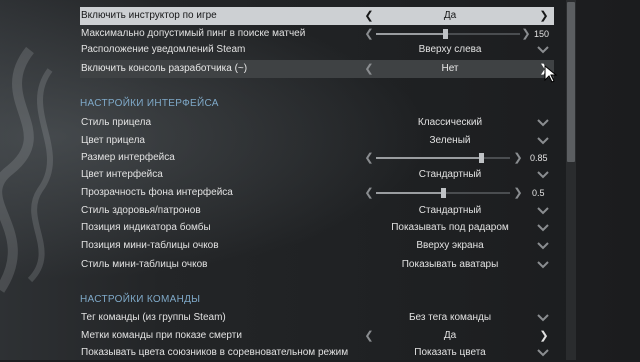 This screenshot has height=362, width=640. I want to click on row-label: Включить консоль разработчика (~), so click(164, 68).